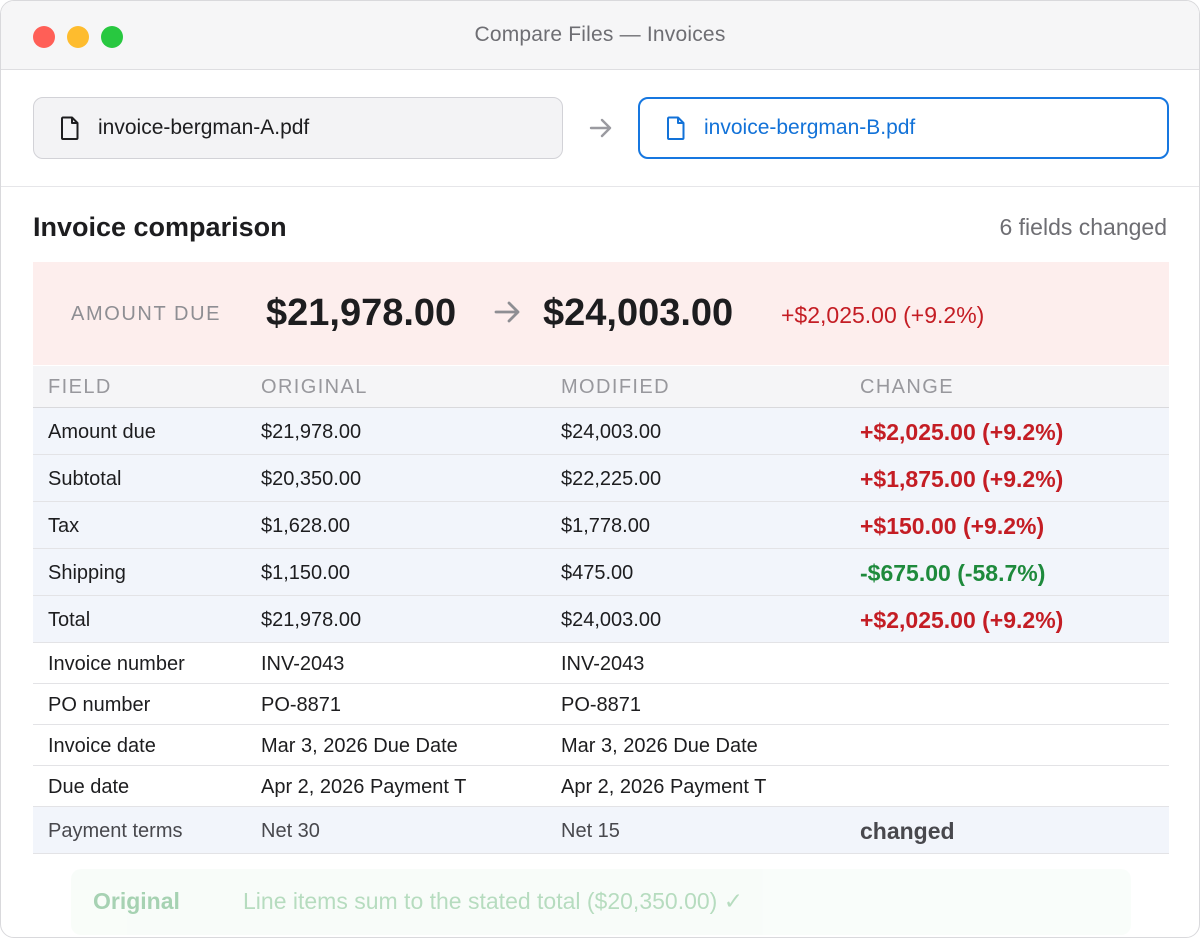 The image size is (1200, 938). I want to click on original-cell: Apr 2, 2026 Payment T, so click(364, 787).